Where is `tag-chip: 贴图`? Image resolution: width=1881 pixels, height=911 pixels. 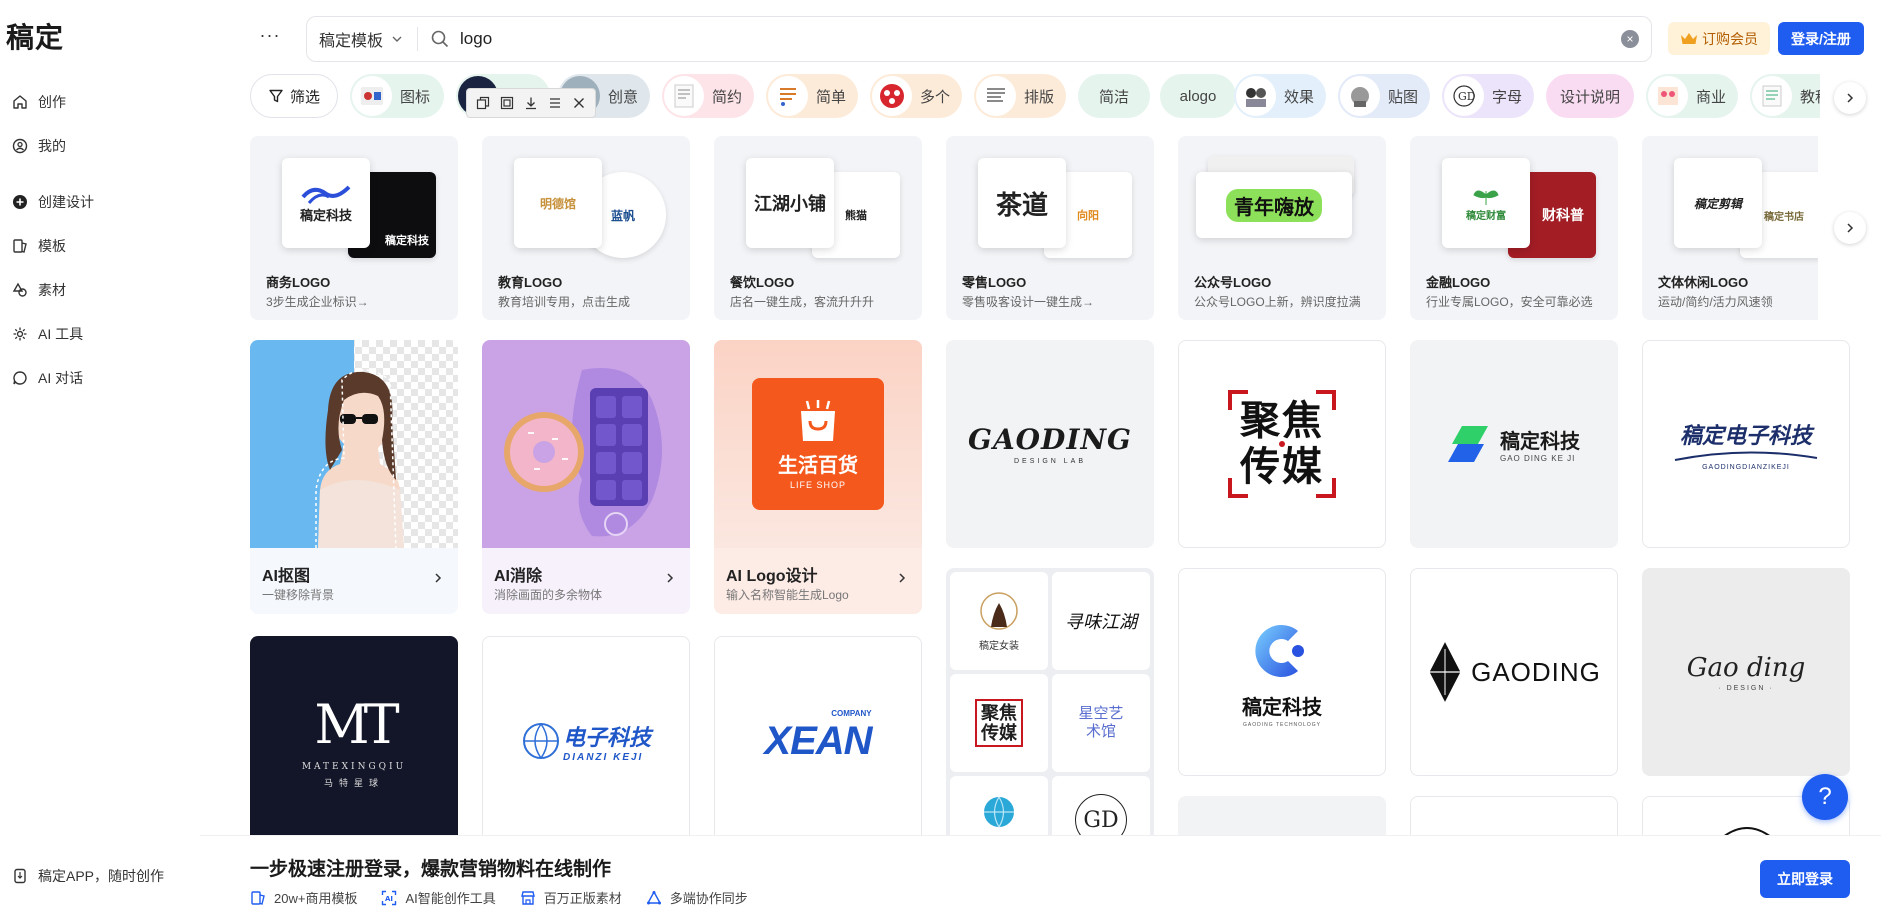 tag-chip: 贴图 is located at coordinates (1384, 96).